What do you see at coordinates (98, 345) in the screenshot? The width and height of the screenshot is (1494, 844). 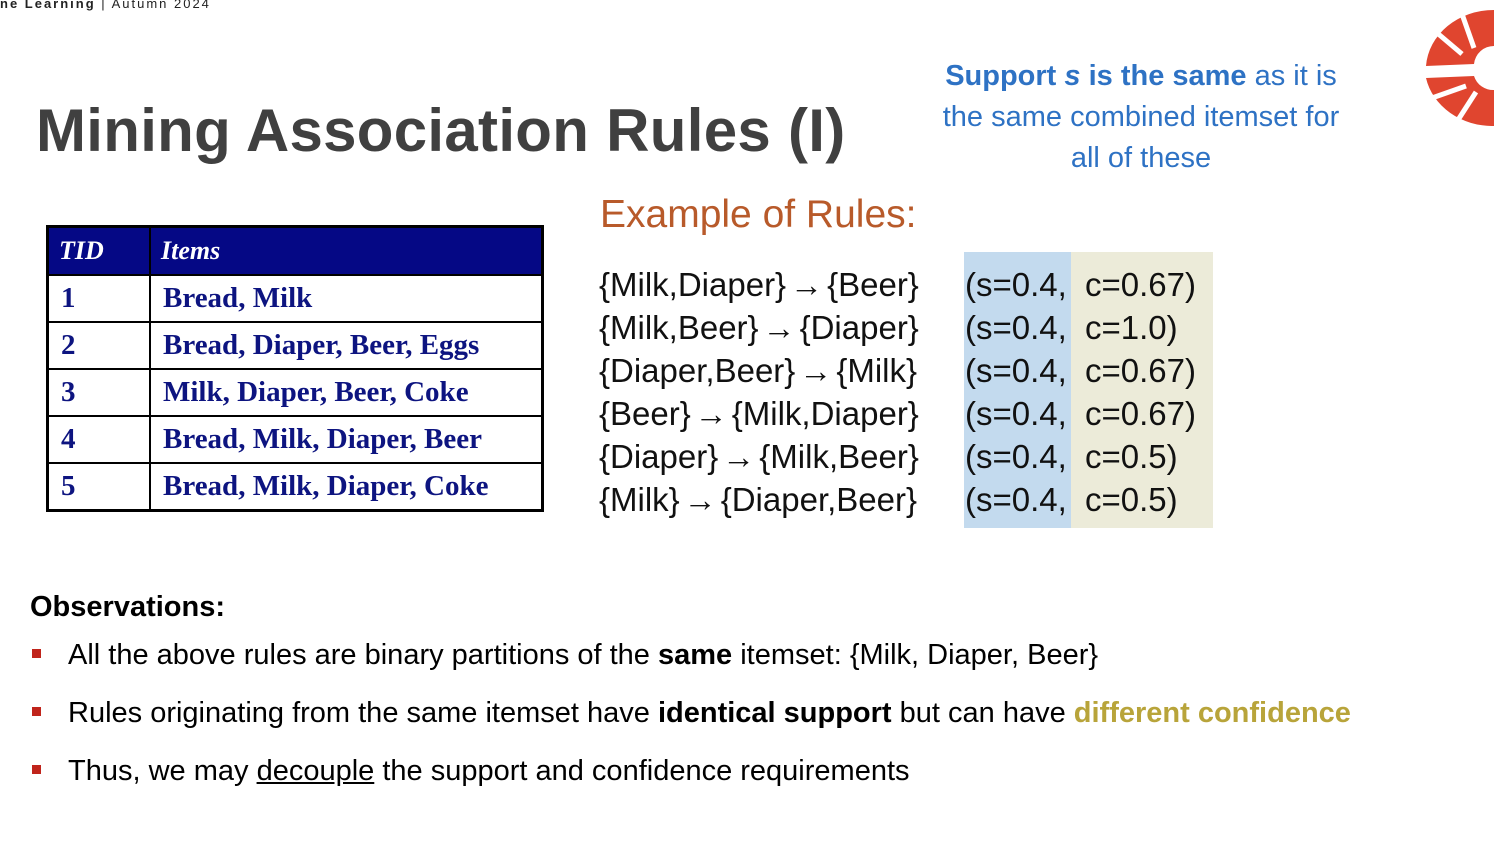 I see `tid-cell: 2` at bounding box center [98, 345].